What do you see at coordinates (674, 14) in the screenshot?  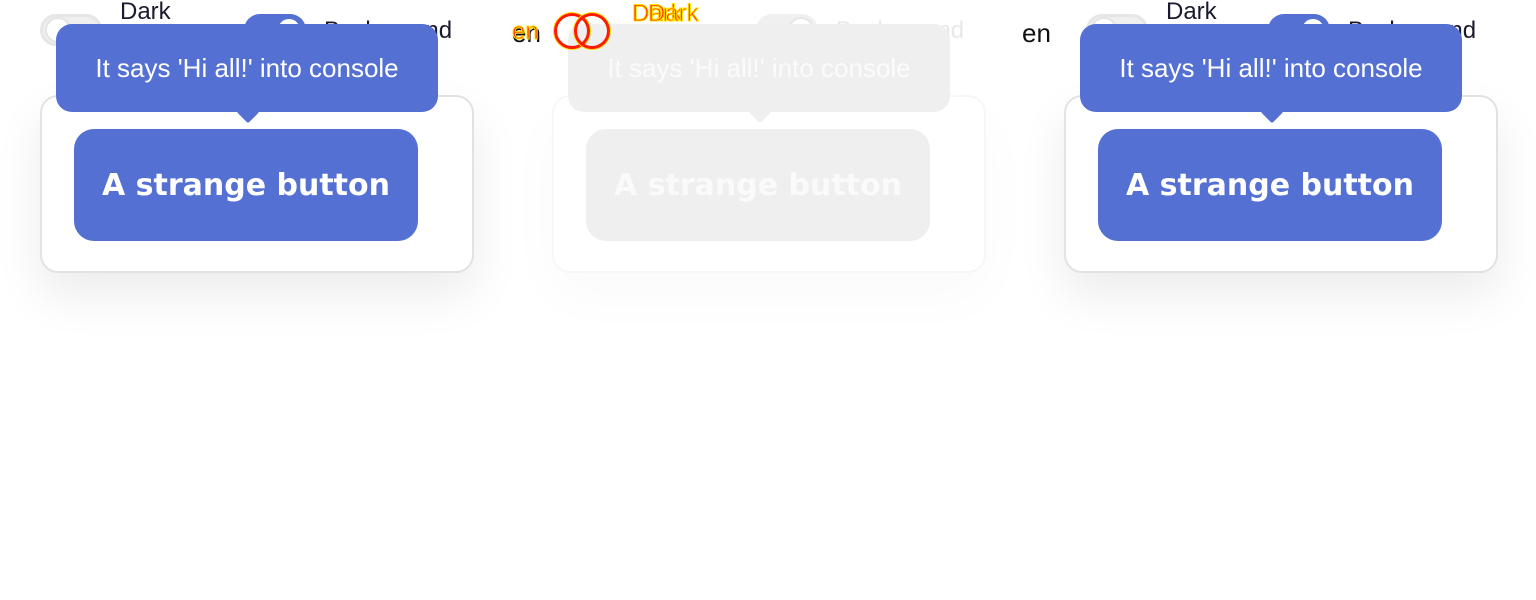 I see `glitch-text-3: Dark` at bounding box center [674, 14].